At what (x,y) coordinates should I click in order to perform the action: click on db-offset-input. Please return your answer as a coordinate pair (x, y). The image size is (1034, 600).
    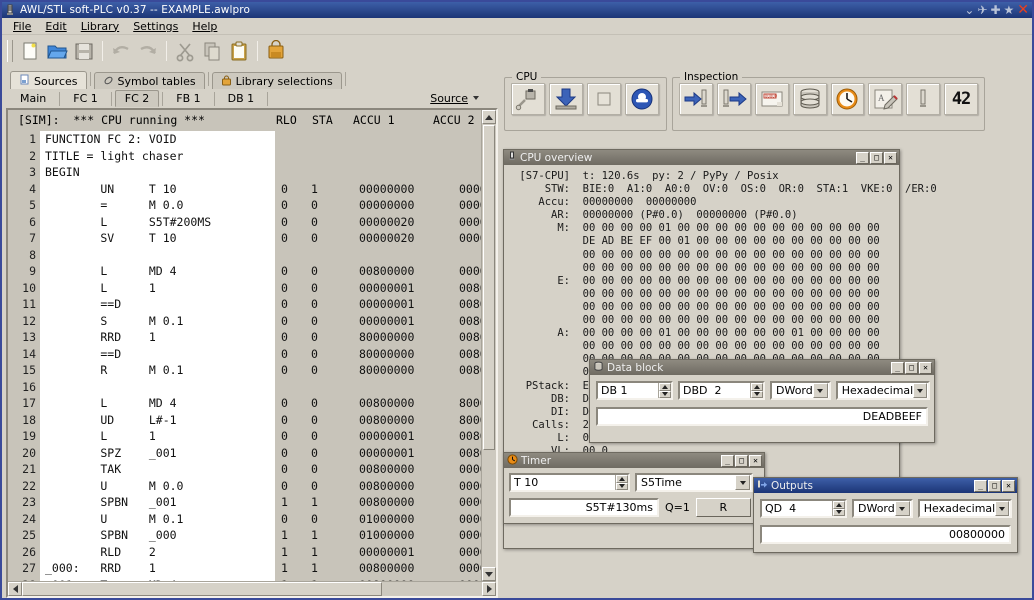
    Looking at the image, I should click on (715, 390).